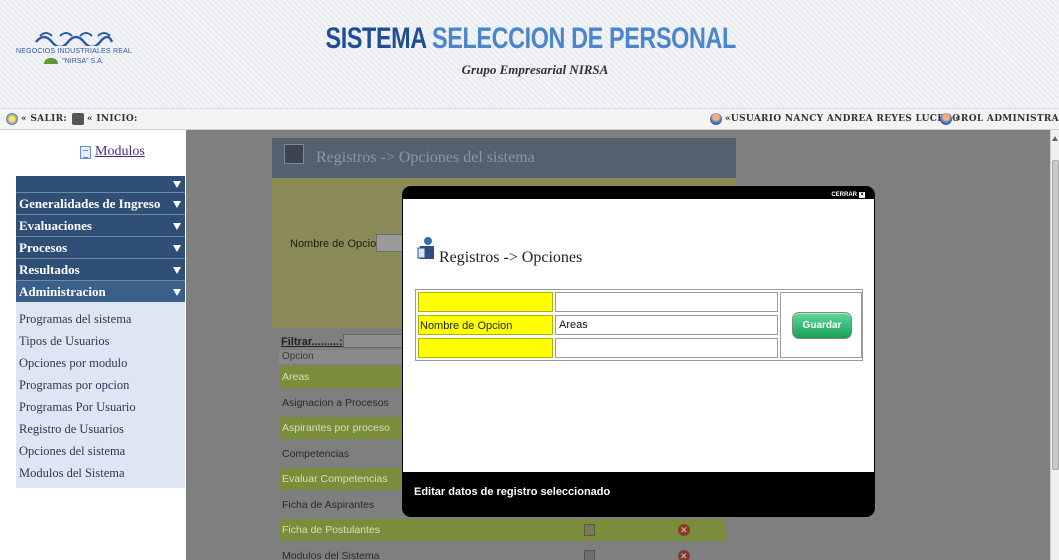  What do you see at coordinates (102, 341) in the screenshot?
I see `submenu-item: Tipos de Usuarios` at bounding box center [102, 341].